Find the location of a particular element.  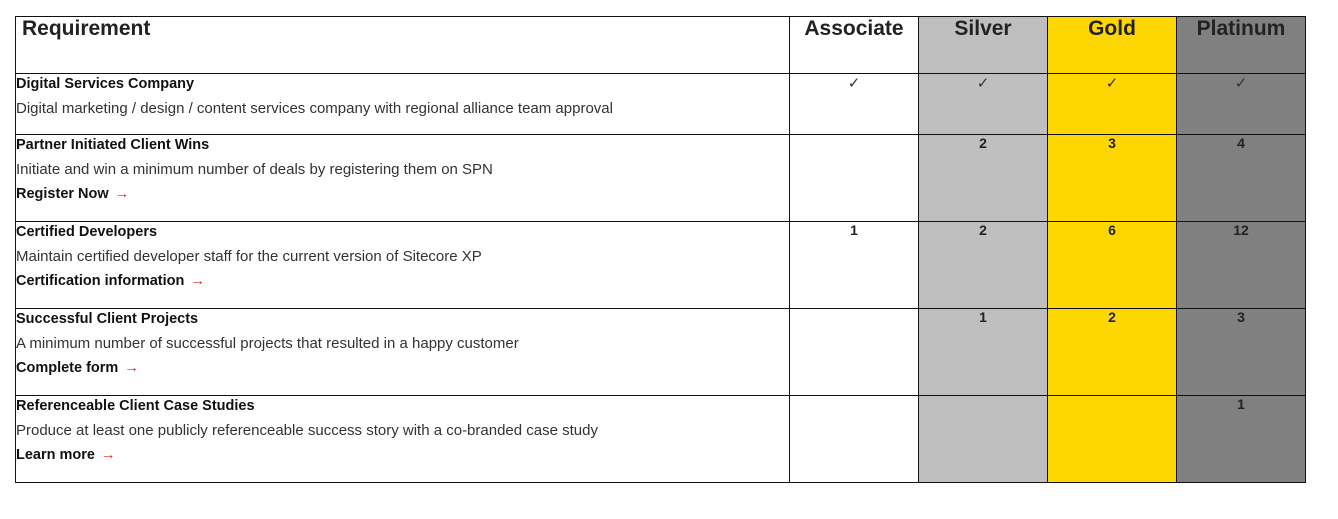

gold-value is located at coordinates (1112, 439).